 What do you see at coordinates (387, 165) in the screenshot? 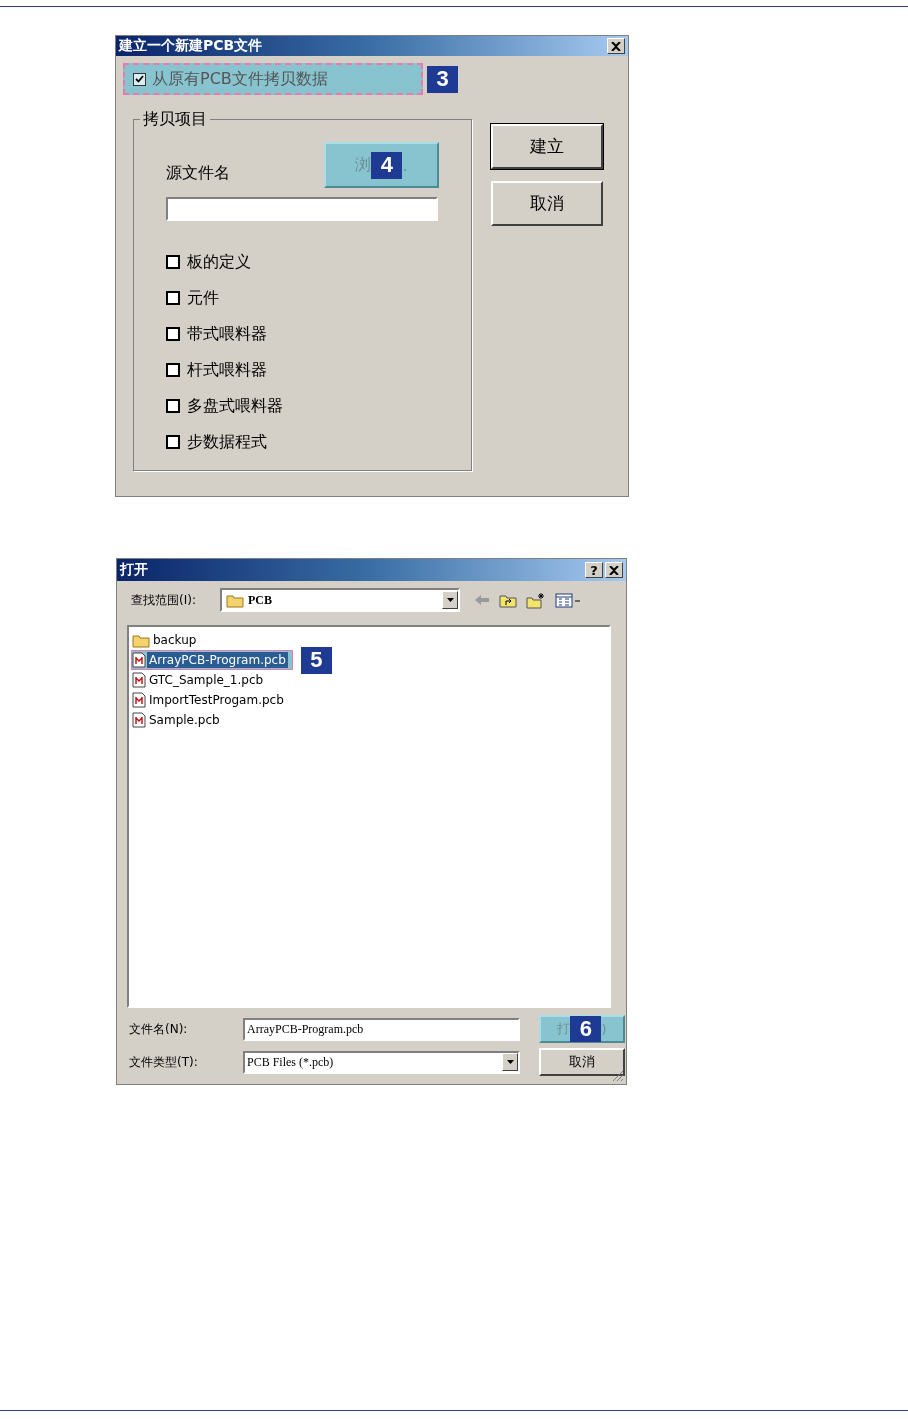
I see `callout-number: 4` at bounding box center [387, 165].